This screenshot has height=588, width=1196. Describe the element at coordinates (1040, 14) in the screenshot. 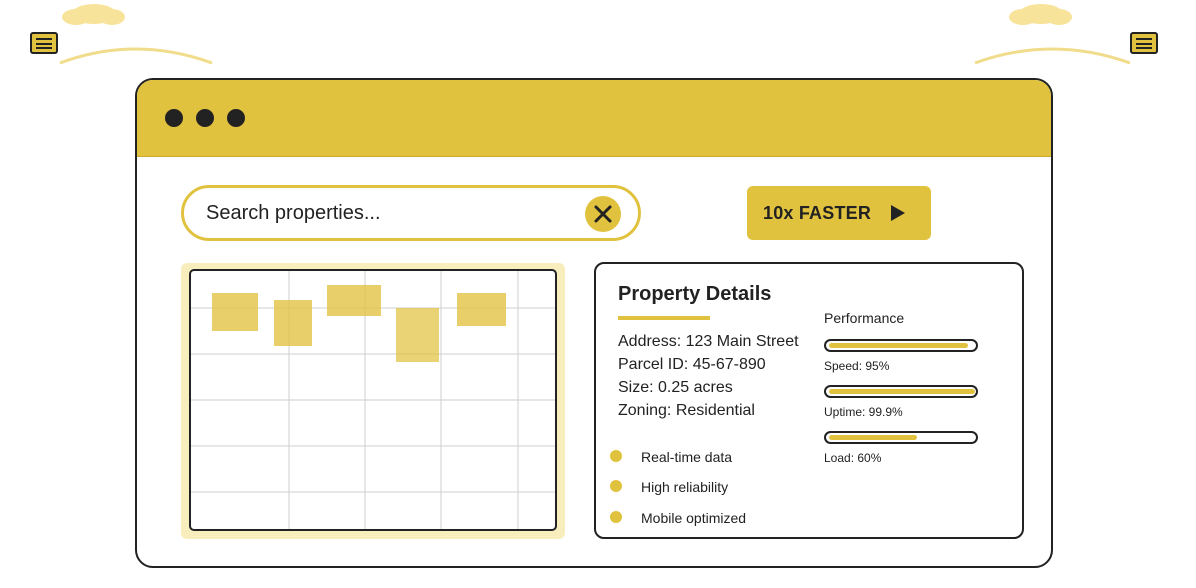

I see `cloud-right-icon` at that location.